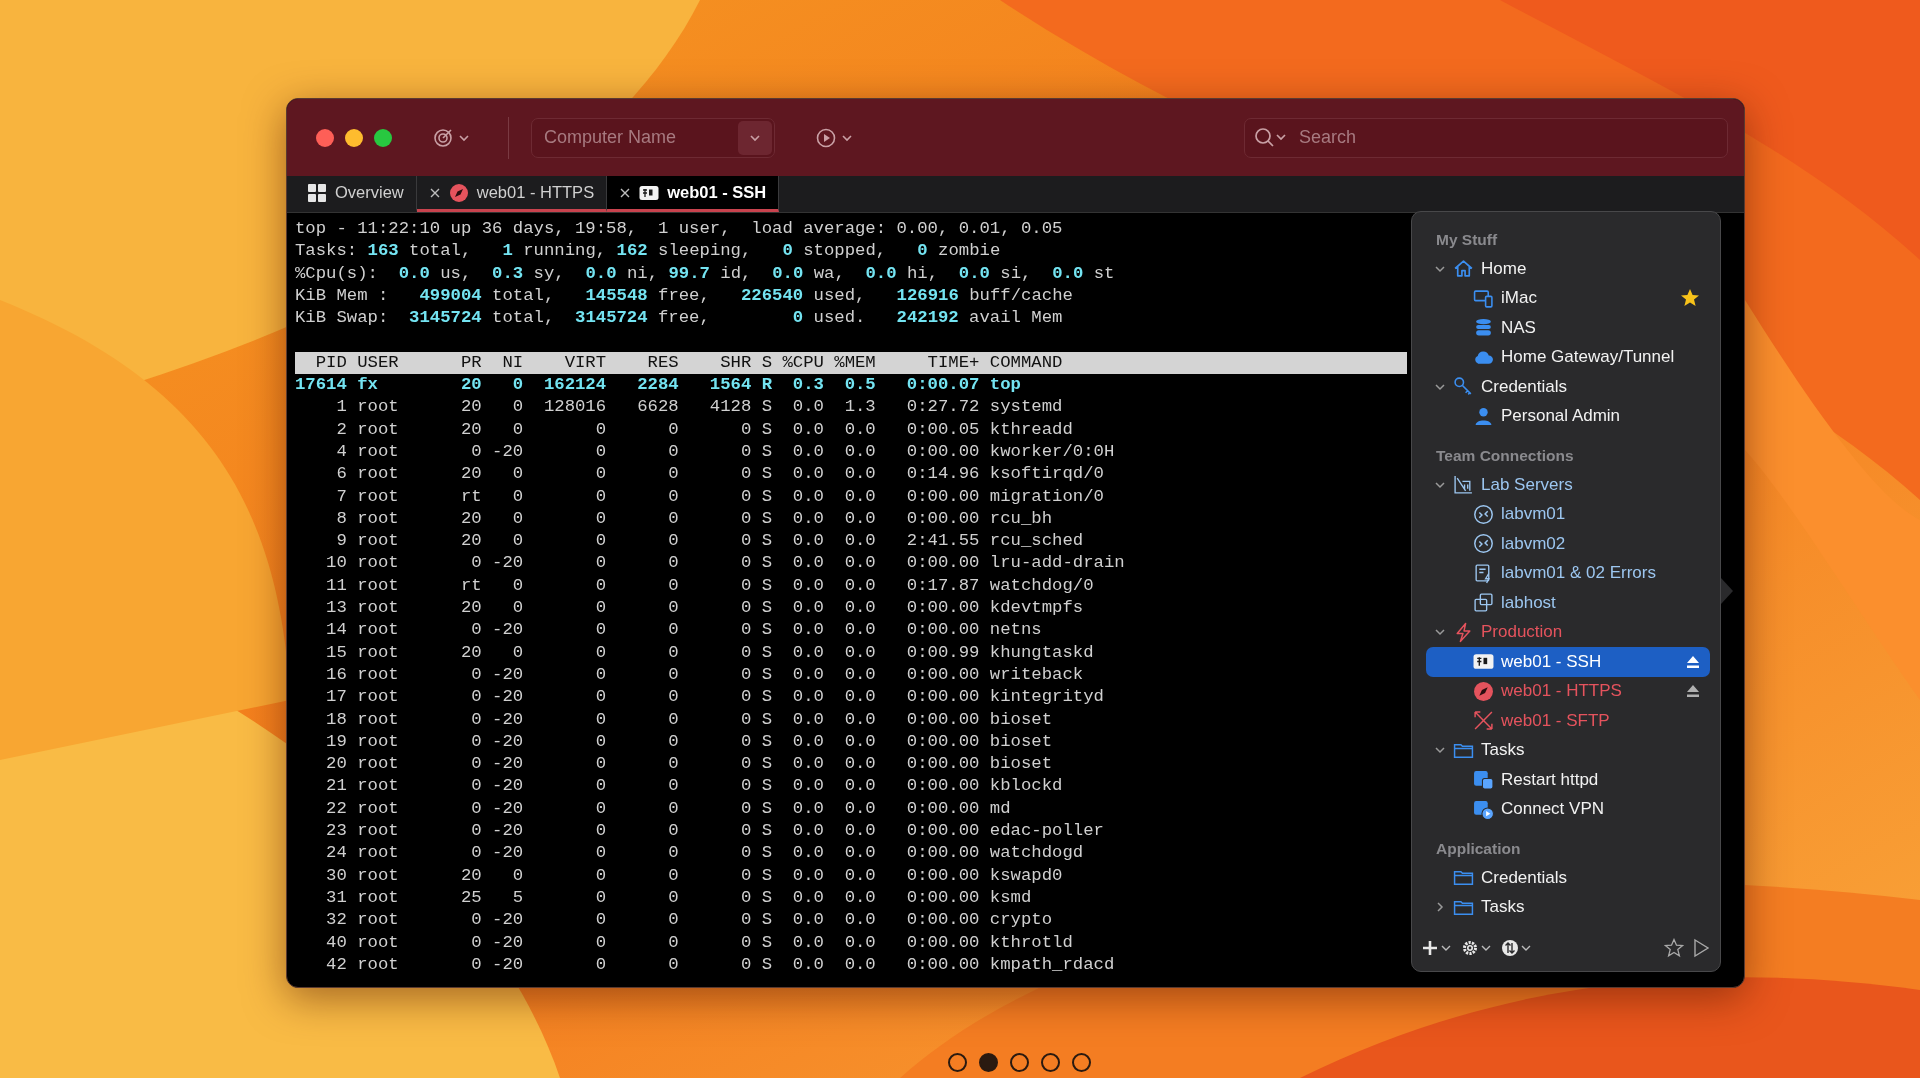 The image size is (1920, 1078). What do you see at coordinates (705, 853) in the screenshot?
I see `process-line: 24 root 0 -20 0 0 0 S 0.0 0.0 0:00.00 watchdogd` at bounding box center [705, 853].